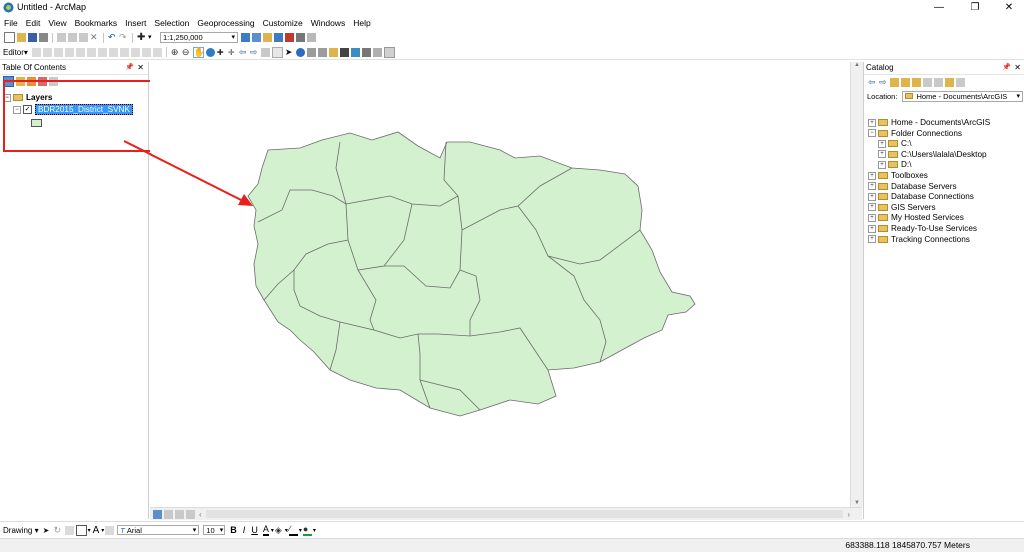 This screenshot has width=1024, height=552. I want to click on minimize-button: —, so click(939, 8).